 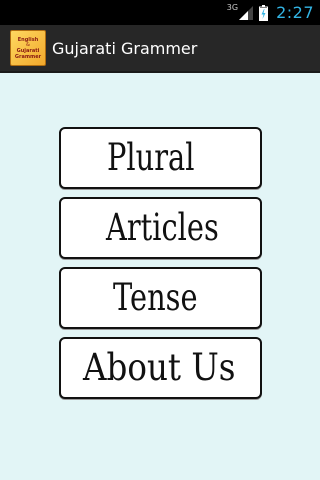 I want to click on app-logo-icon: English & Gujarati Grammer, so click(x=28, y=48).